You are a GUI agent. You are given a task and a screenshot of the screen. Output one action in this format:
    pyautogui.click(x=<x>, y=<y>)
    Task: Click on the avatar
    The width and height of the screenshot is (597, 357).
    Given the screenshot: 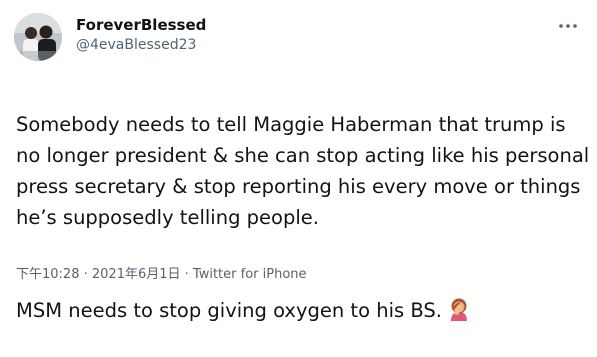 What is the action you would take?
    pyautogui.click(x=38, y=37)
    